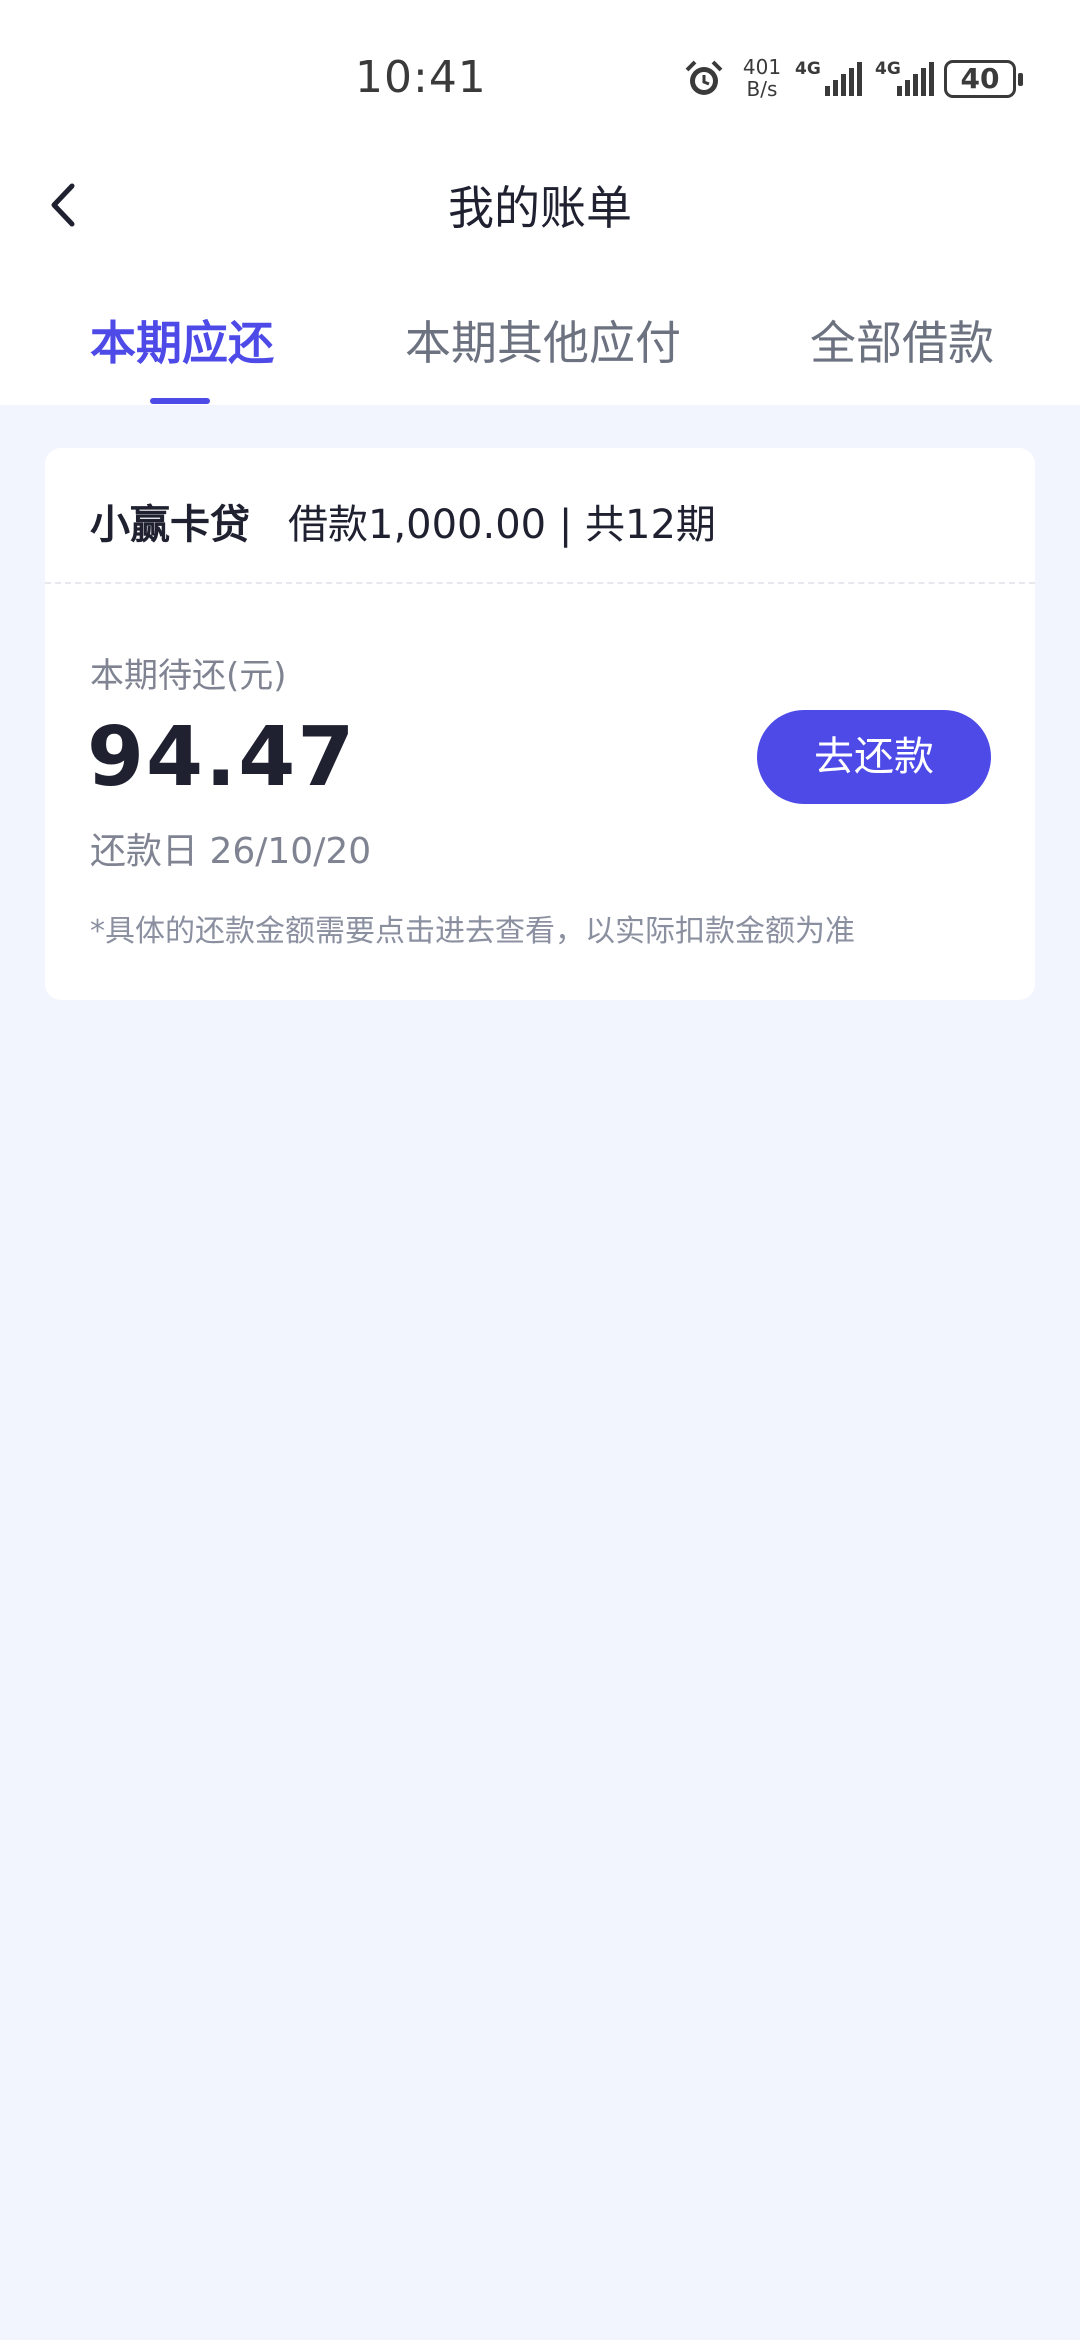  I want to click on bill-card-header: 小赢卡贷 借款1,000.00 | 共12期, so click(540, 516).